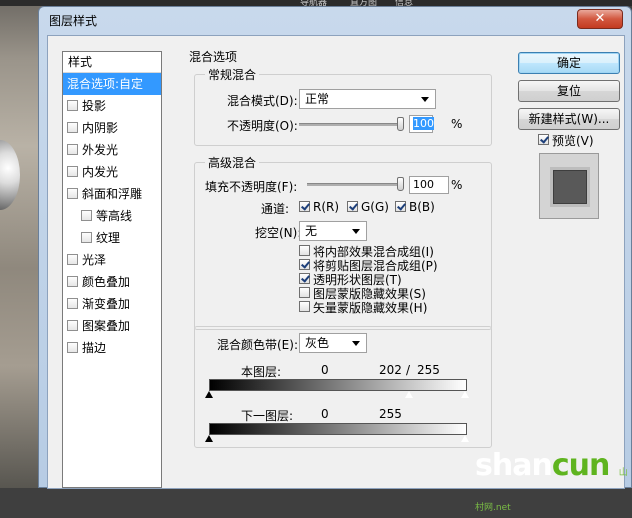 This screenshot has width=632, height=518. I want to click on general-blending-group: 常规混合 混合模式(D): 正常 不透明度(O): 100 %, so click(343, 106).